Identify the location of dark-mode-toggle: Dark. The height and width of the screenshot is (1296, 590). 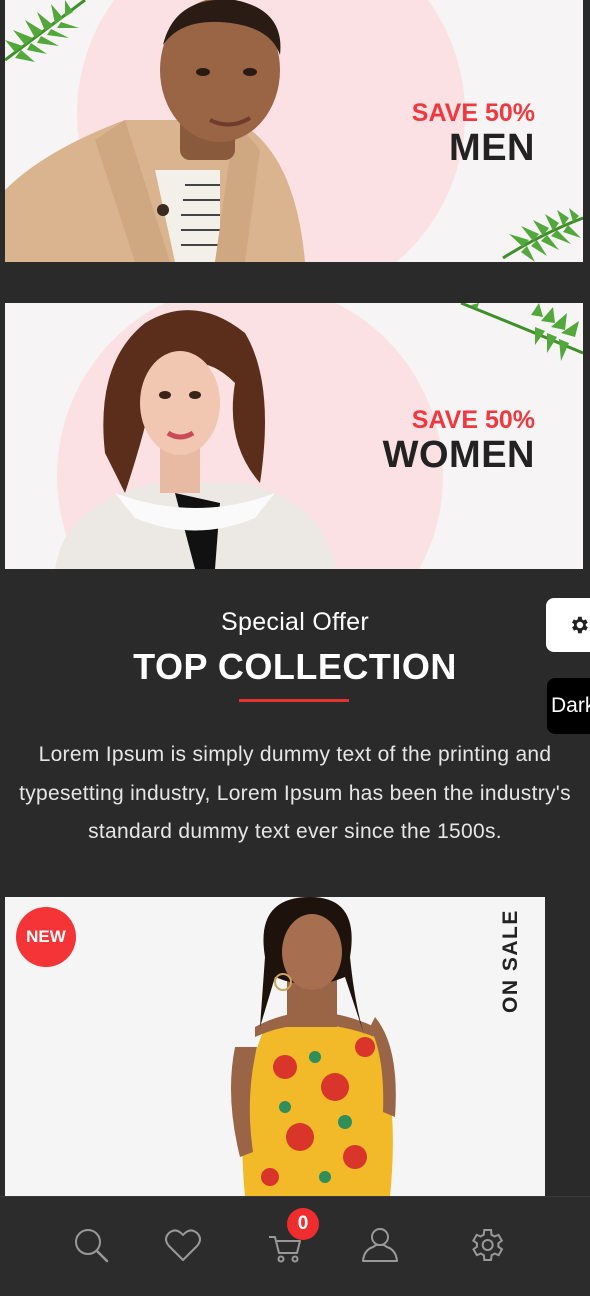
(568, 706).